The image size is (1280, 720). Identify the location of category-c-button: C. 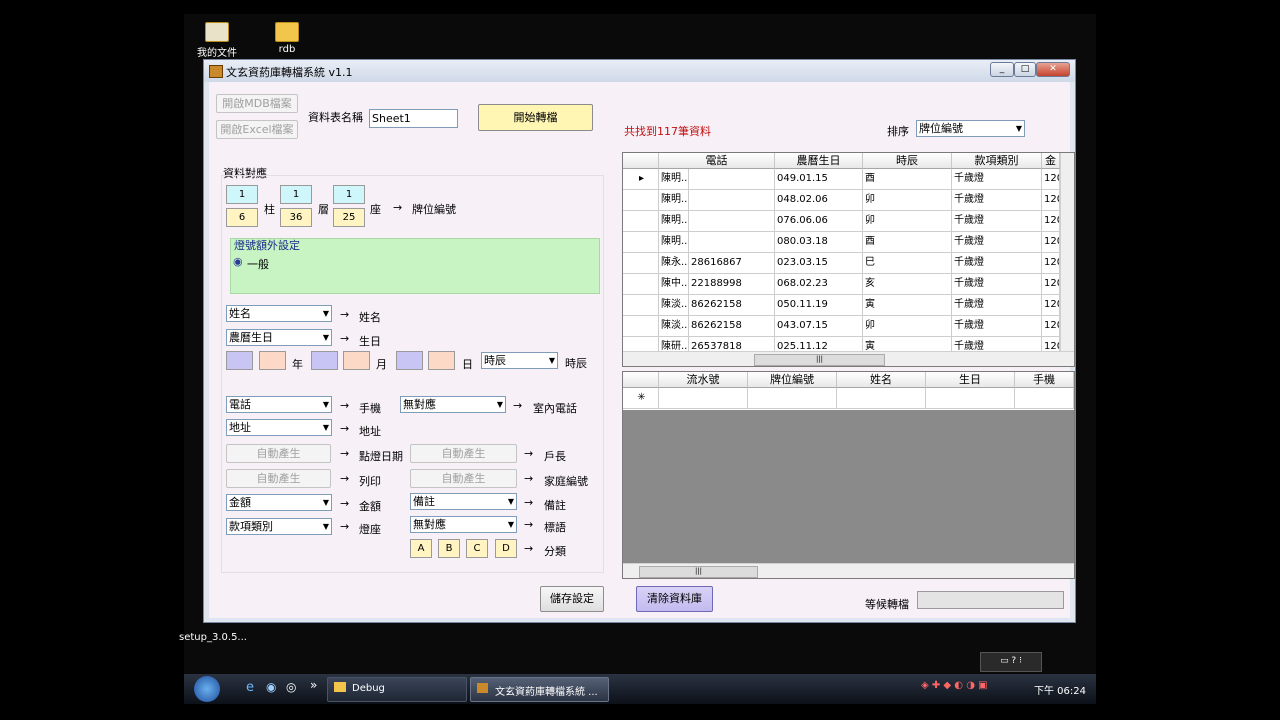
(477, 548).